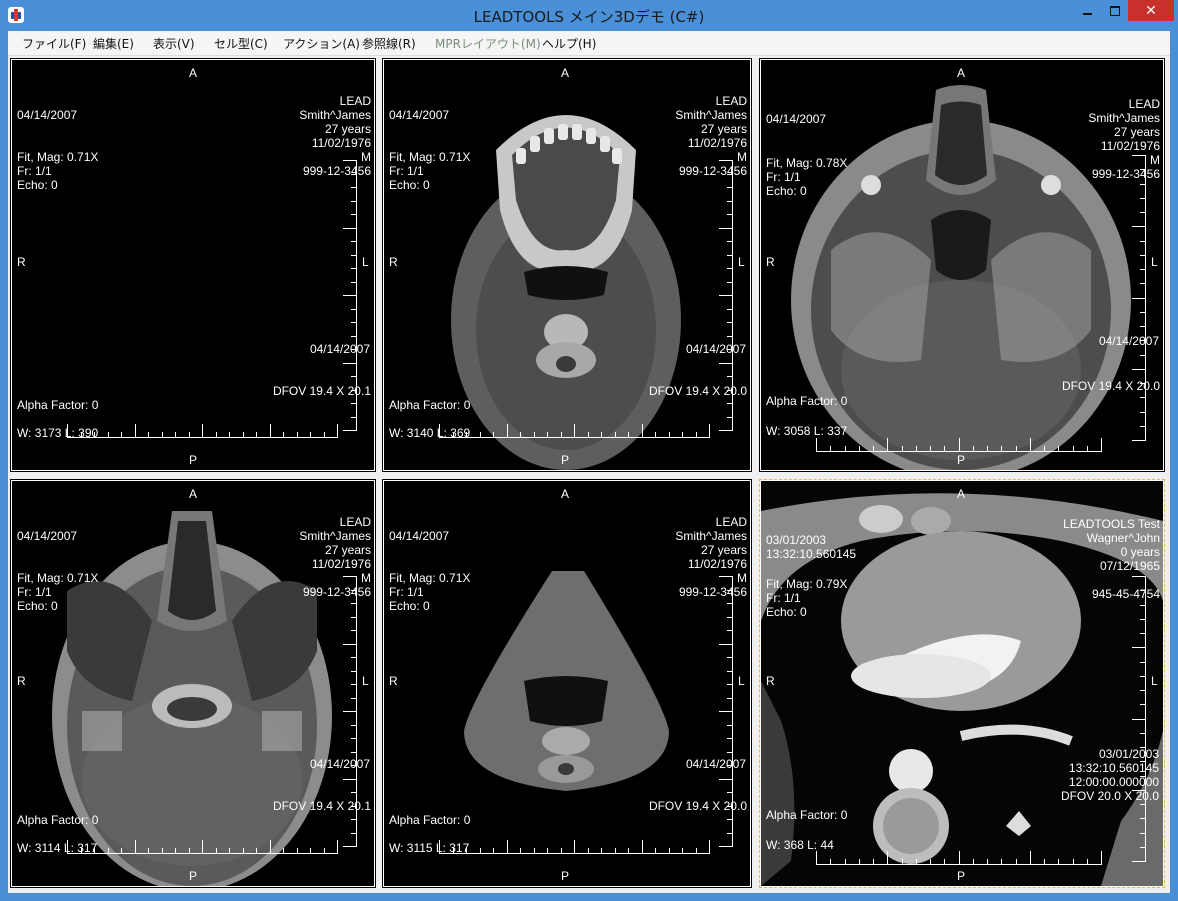 This screenshot has width=1178, height=901. Describe the element at coordinates (800, 845) in the screenshot. I see `window-level: W: 368 L: 44` at that location.